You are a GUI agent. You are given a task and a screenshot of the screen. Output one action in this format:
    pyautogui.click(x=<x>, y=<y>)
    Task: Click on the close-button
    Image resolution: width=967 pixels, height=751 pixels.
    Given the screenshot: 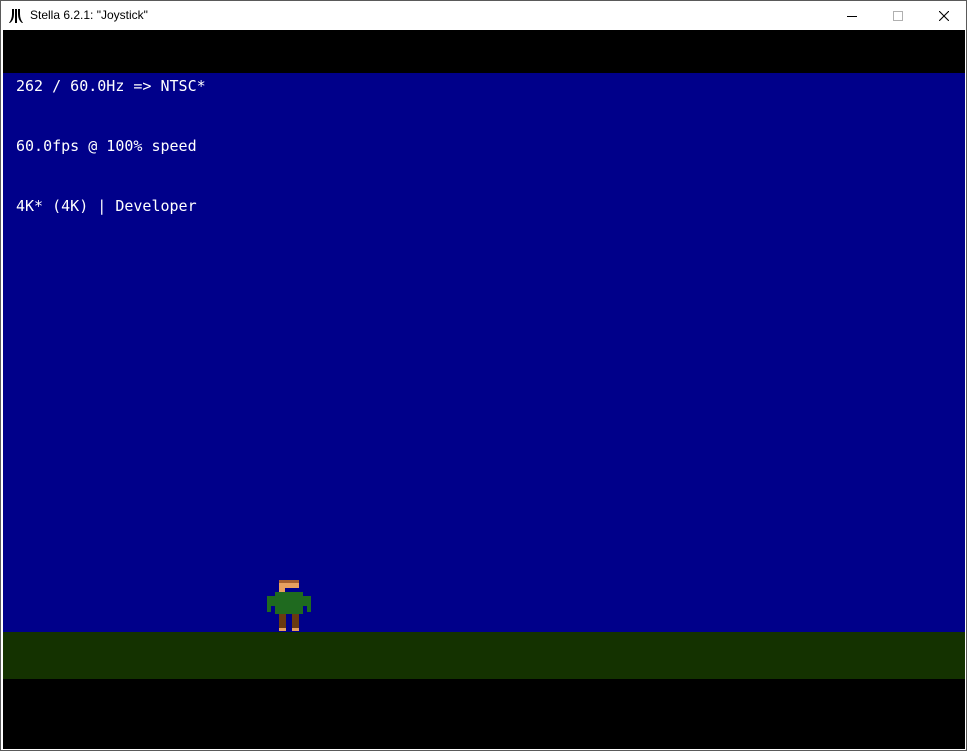 What is the action you would take?
    pyautogui.click(x=943, y=15)
    